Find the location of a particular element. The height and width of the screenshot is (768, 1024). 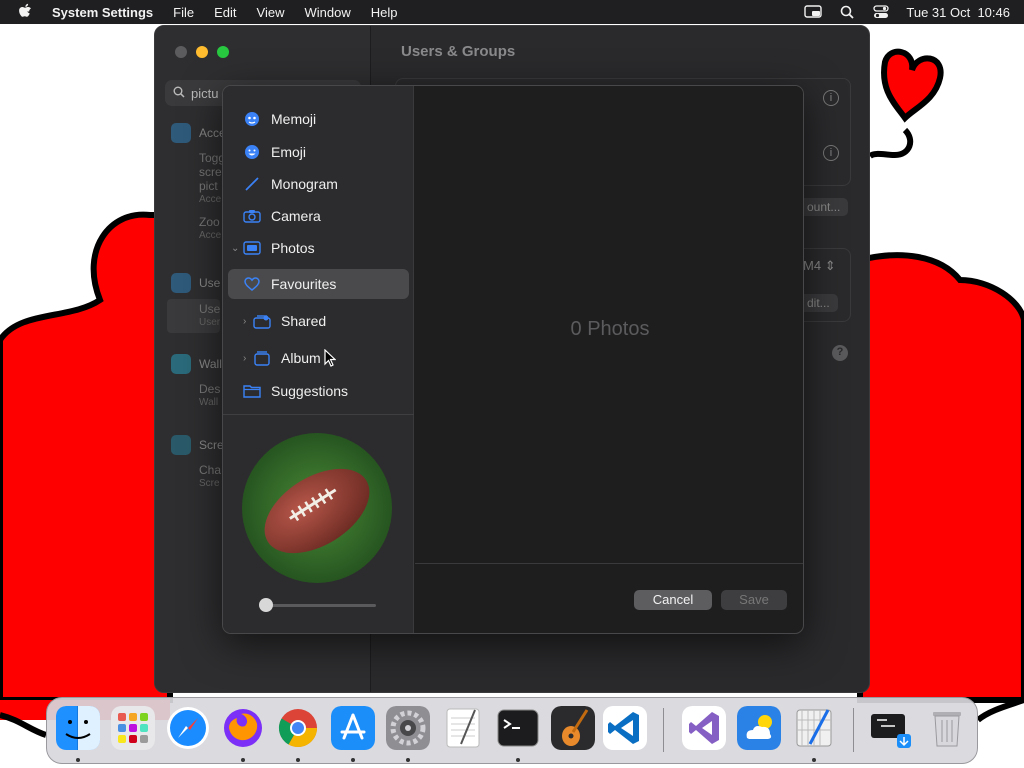

weather-icon is located at coordinates (759, 728).